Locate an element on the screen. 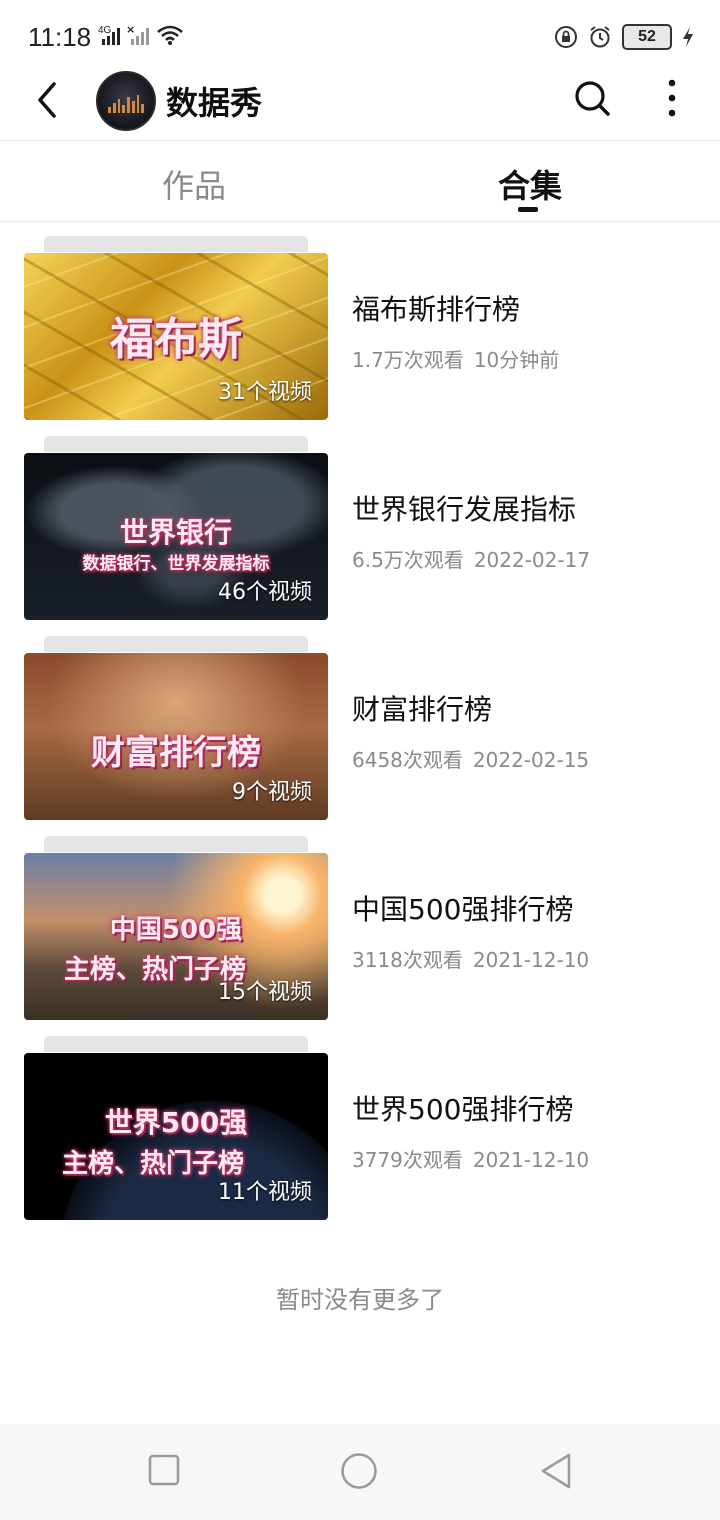 This screenshot has height=1520, width=720. app-header: 数据秀 is located at coordinates (360, 101).